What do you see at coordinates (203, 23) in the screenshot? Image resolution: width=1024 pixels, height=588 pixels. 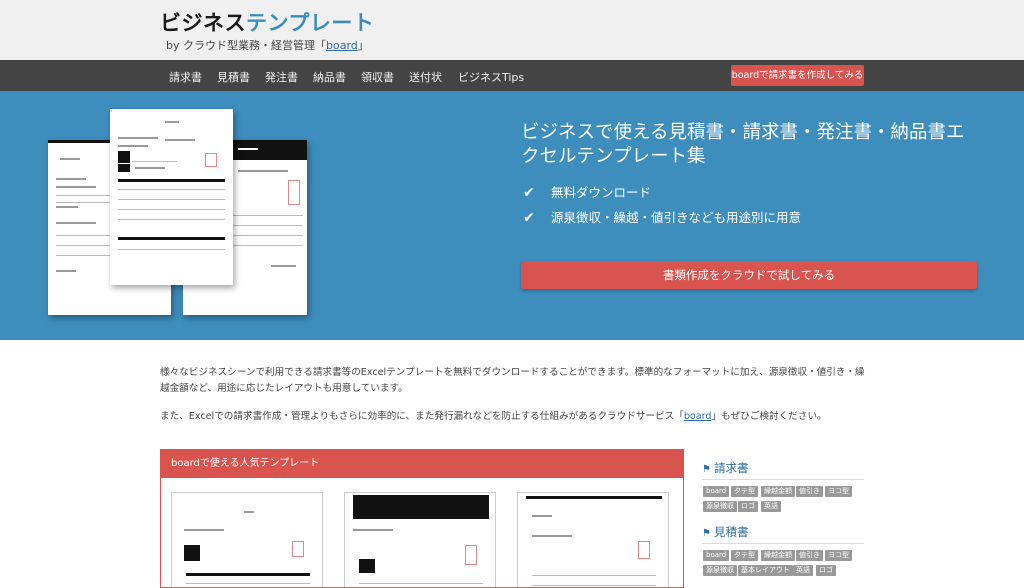 I see `site-title-part1: ビジネス` at bounding box center [203, 23].